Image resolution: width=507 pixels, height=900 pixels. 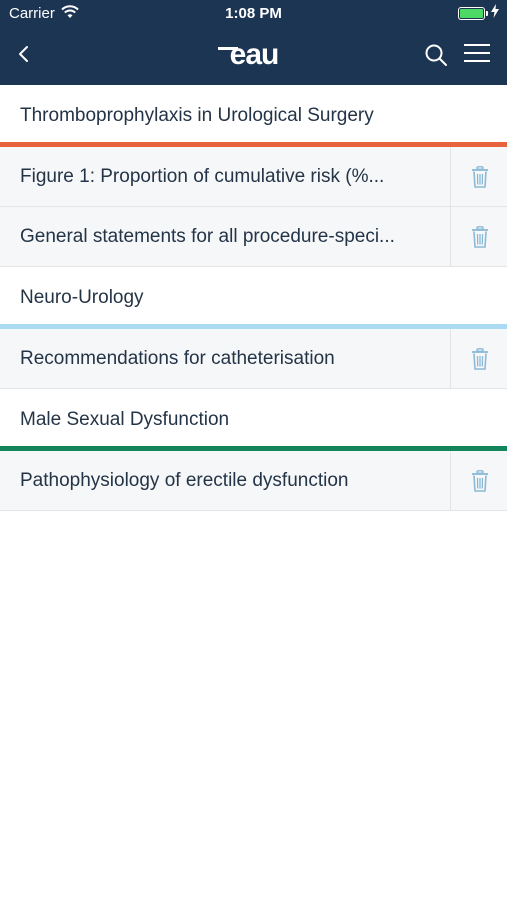 I want to click on section-title: Neuro-Urology, so click(x=82, y=297).